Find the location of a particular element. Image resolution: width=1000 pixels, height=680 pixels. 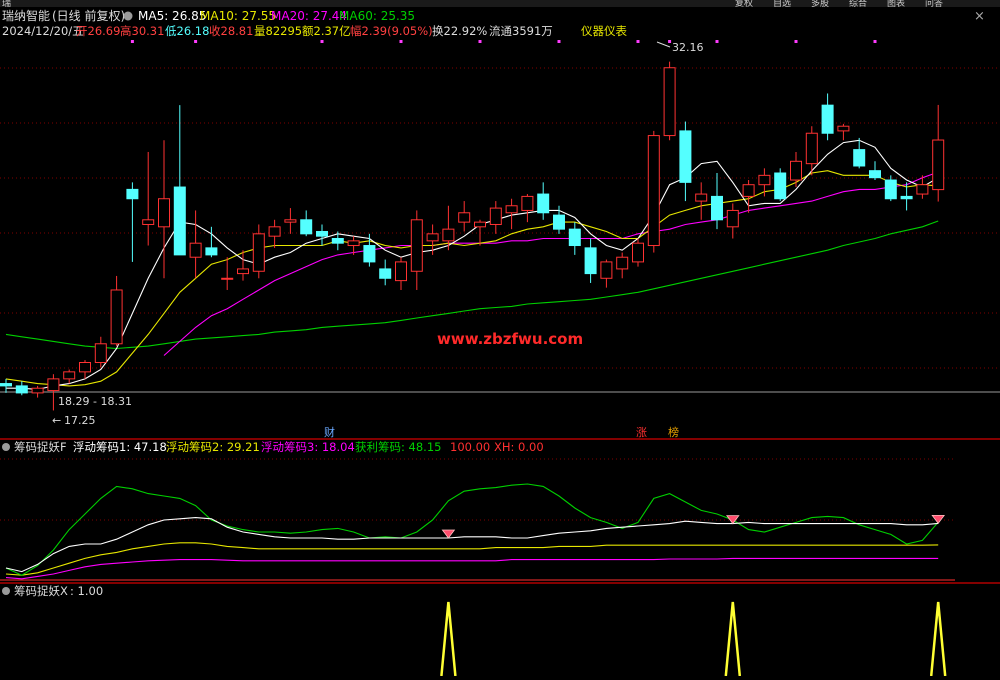

indicator-settings-icon is located at coordinates (128, 16).